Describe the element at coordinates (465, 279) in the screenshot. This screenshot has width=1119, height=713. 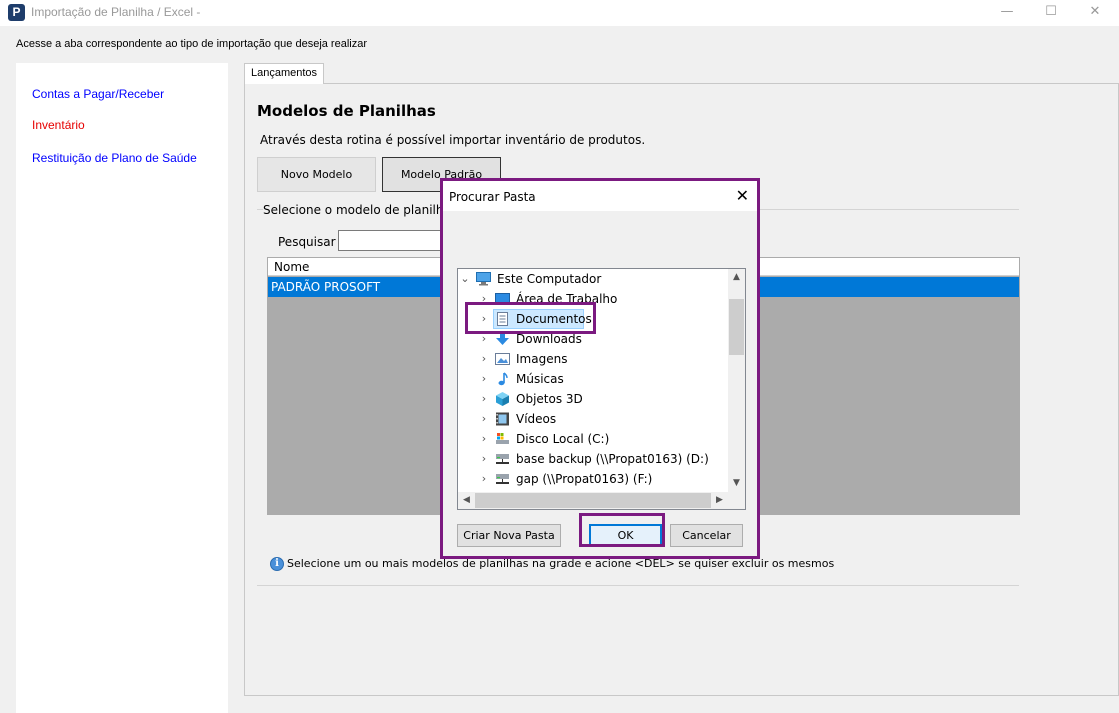
I see `chevron-down-icon: ⌄` at that location.